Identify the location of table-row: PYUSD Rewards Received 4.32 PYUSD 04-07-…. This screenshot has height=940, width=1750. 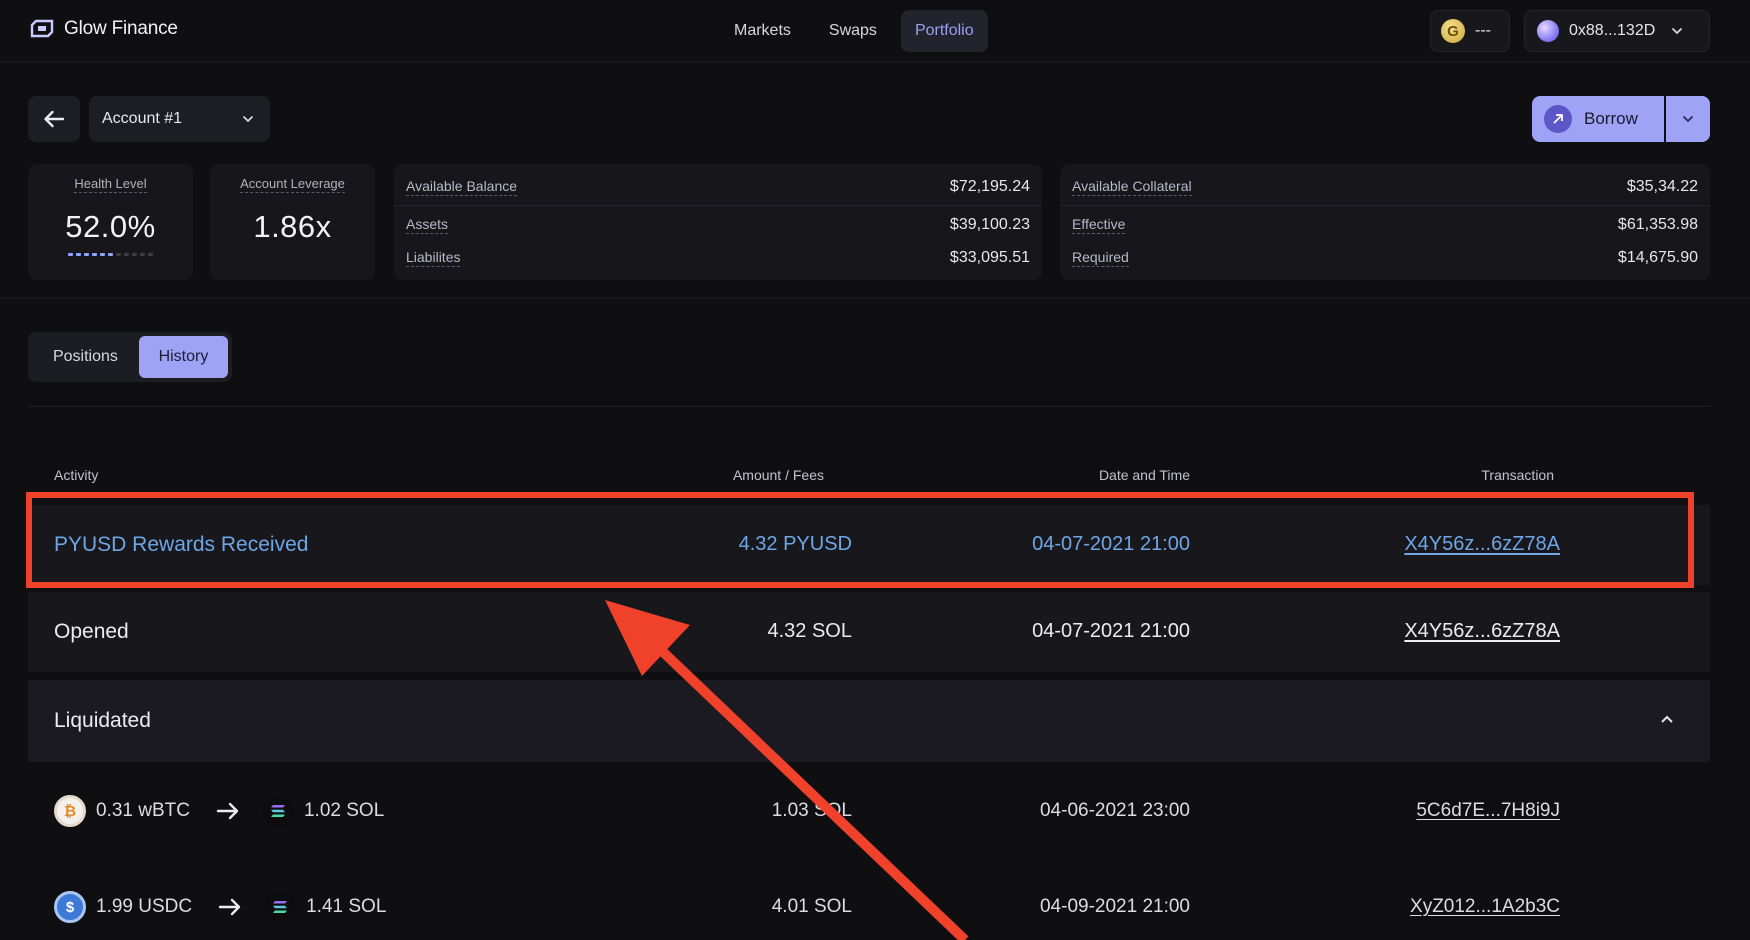
(869, 545).